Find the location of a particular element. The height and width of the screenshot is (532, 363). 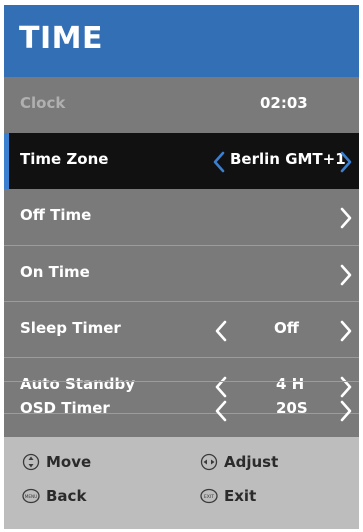

menu-row-off-time: Off Time is located at coordinates (181, 217).